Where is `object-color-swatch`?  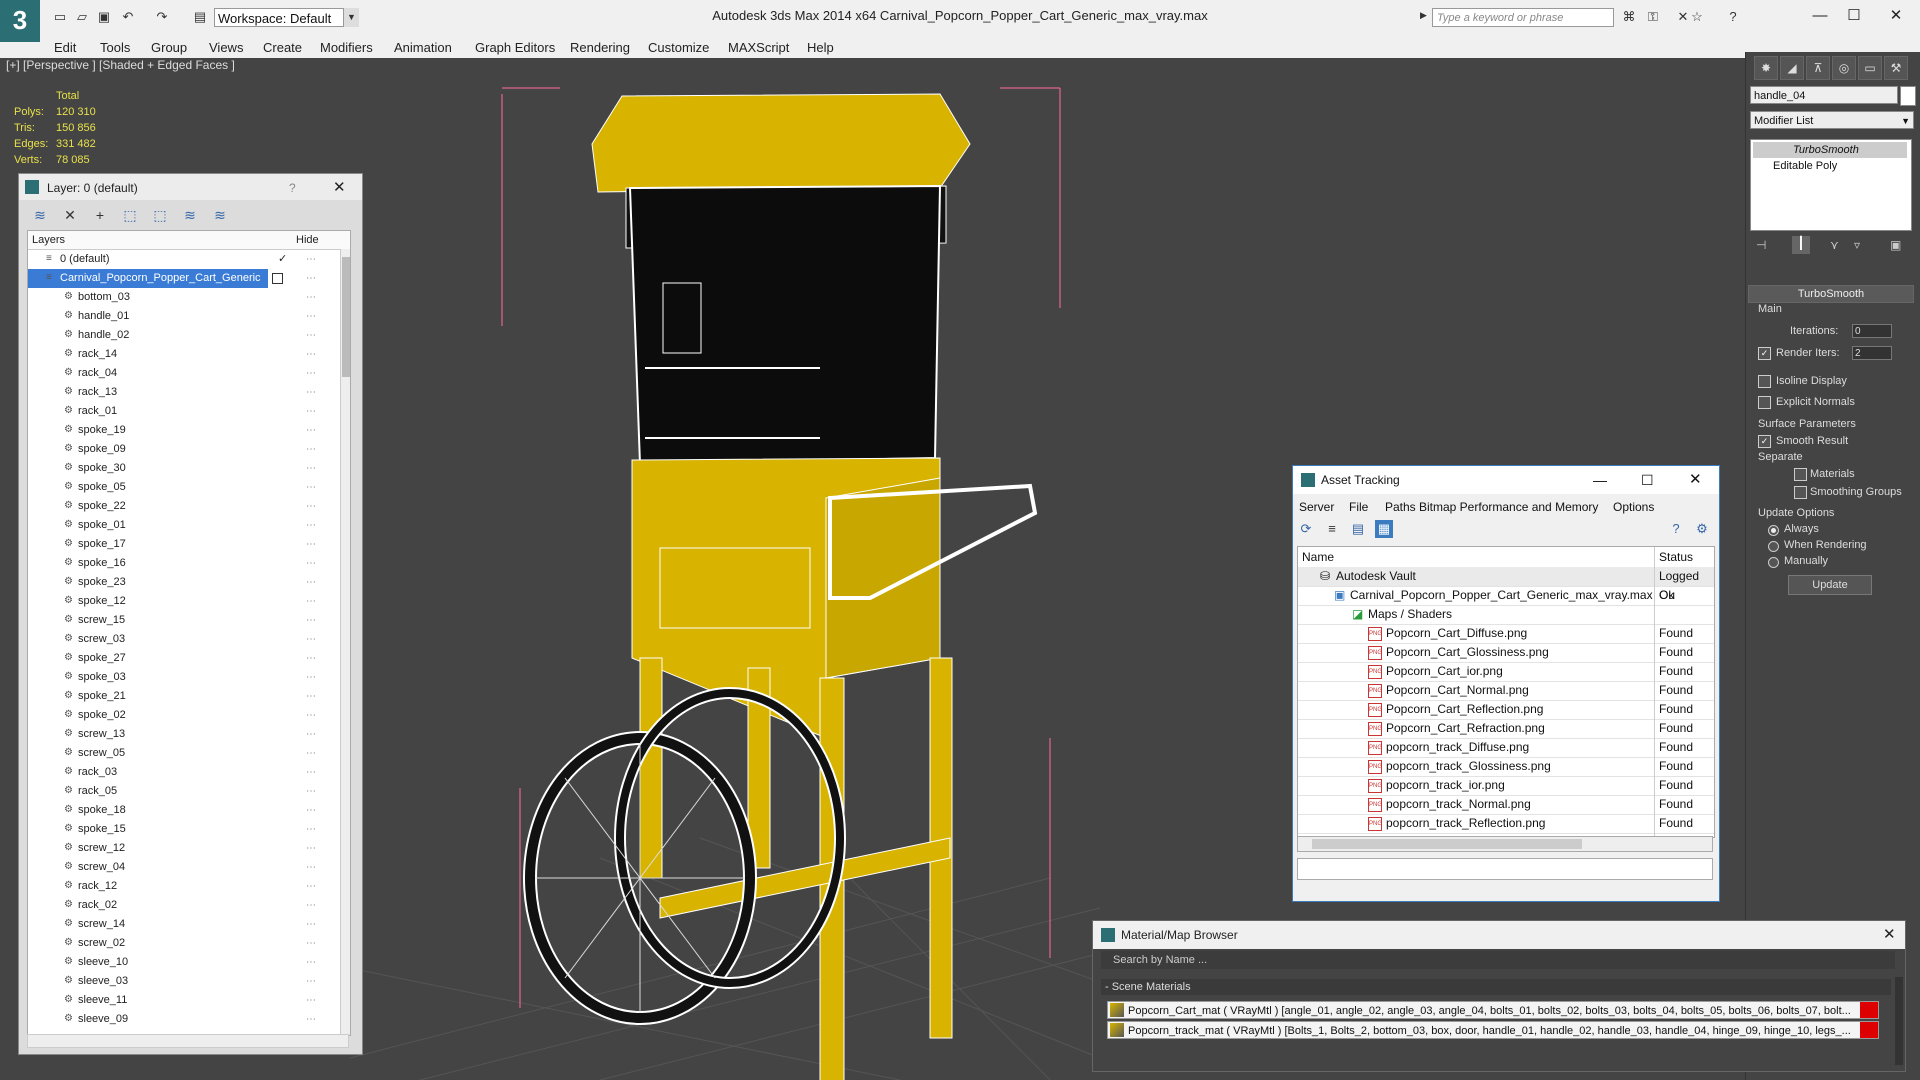
object-color-swatch is located at coordinates (1908, 96).